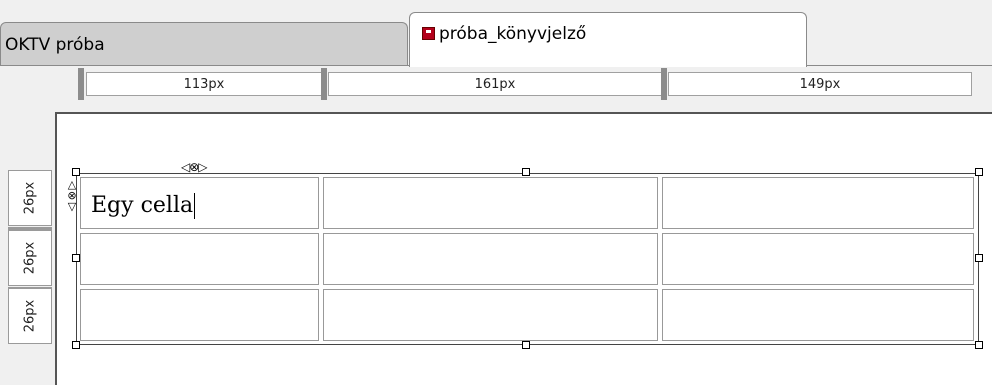 Image resolution: width=992 pixels, height=385 pixels. What do you see at coordinates (495, 84) in the screenshot?
I see `column-width-2: 161px` at bounding box center [495, 84].